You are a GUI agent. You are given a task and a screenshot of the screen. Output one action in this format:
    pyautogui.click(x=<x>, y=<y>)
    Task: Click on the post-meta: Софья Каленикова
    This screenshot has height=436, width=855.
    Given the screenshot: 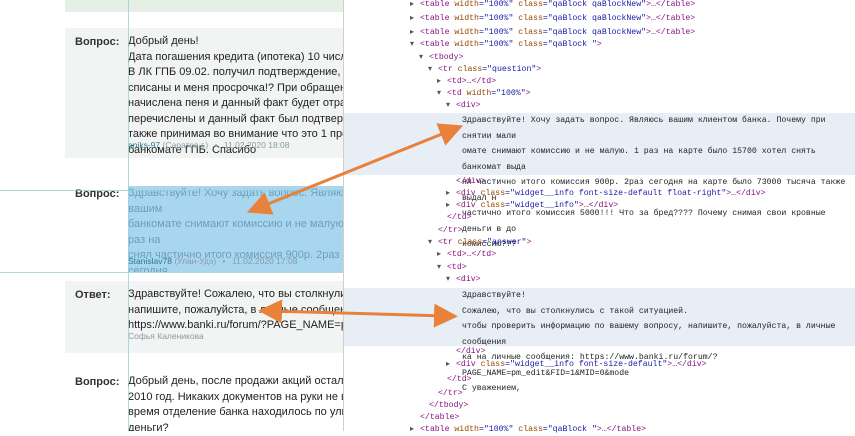 What is the action you would take?
    pyautogui.click(x=166, y=336)
    